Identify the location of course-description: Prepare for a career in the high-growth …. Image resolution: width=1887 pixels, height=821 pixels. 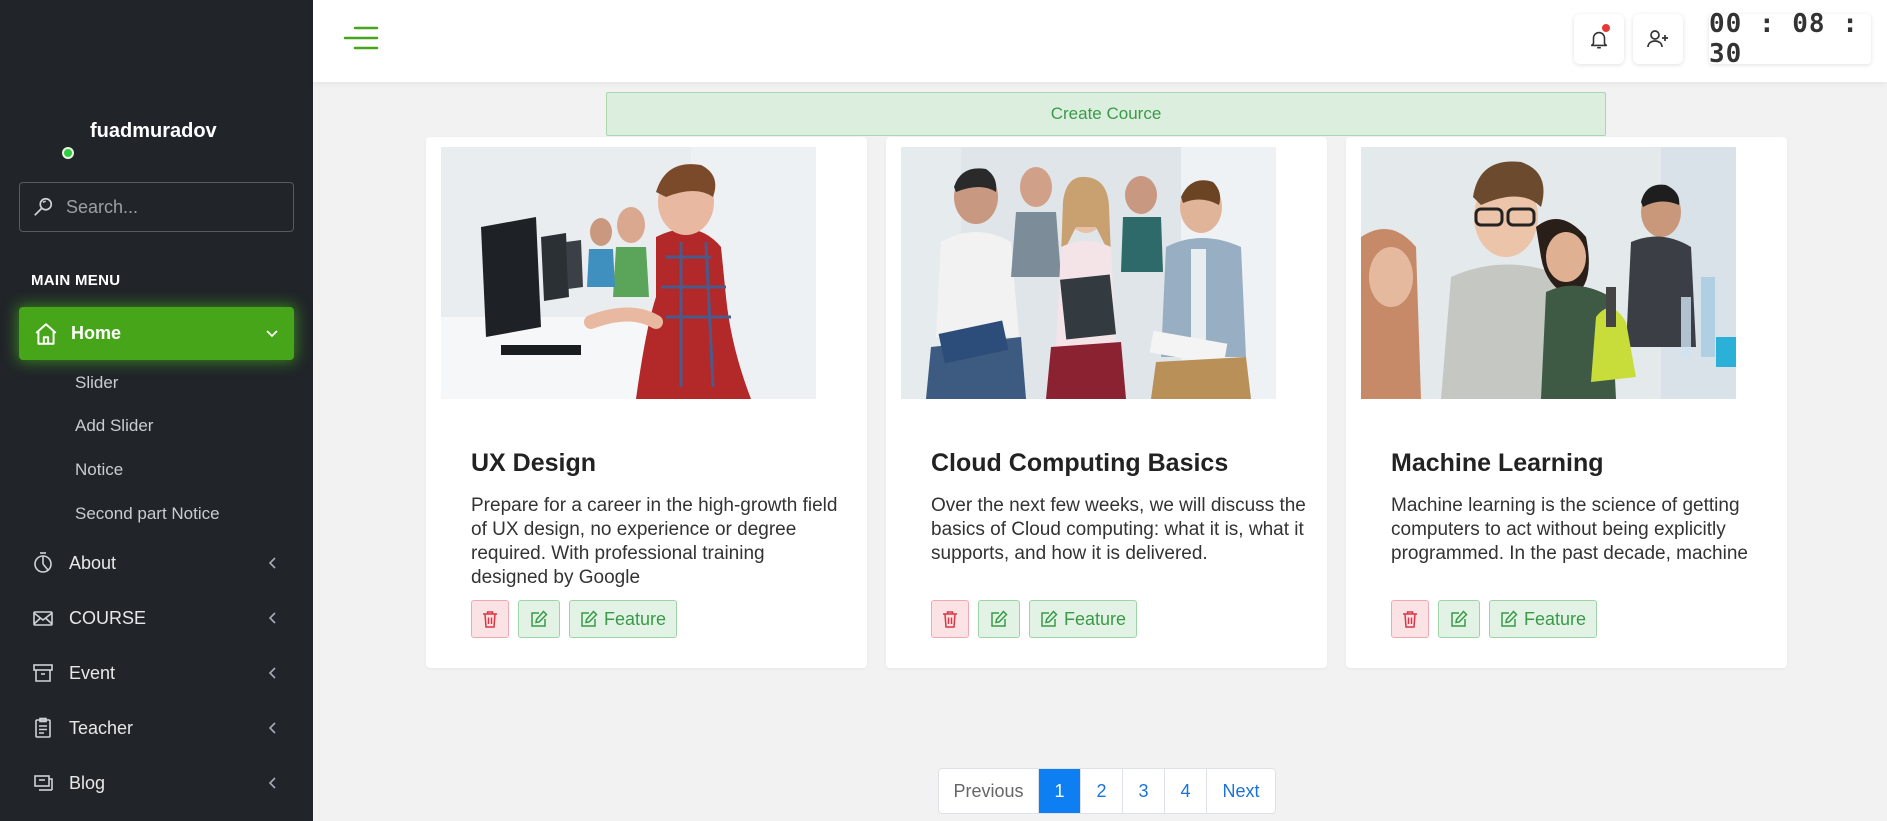
(654, 541).